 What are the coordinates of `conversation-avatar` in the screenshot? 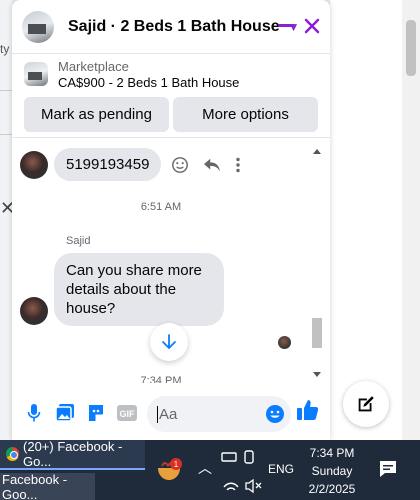 It's located at (38, 26).